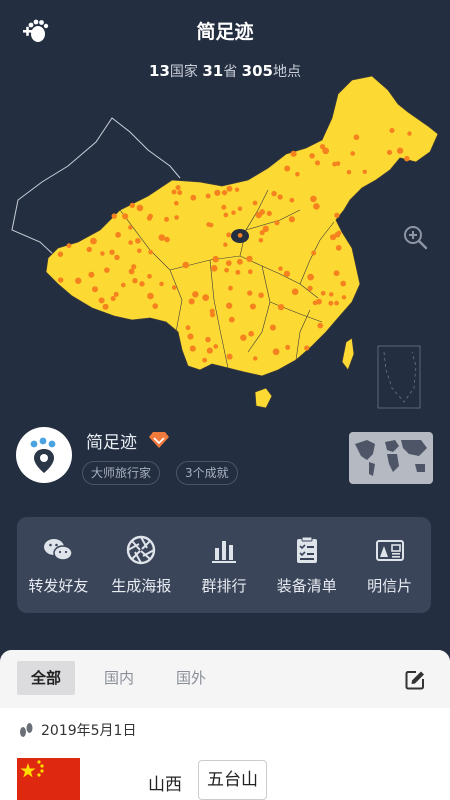 This screenshot has height=800, width=450. I want to click on diamond-vip-icon, so click(159, 440).